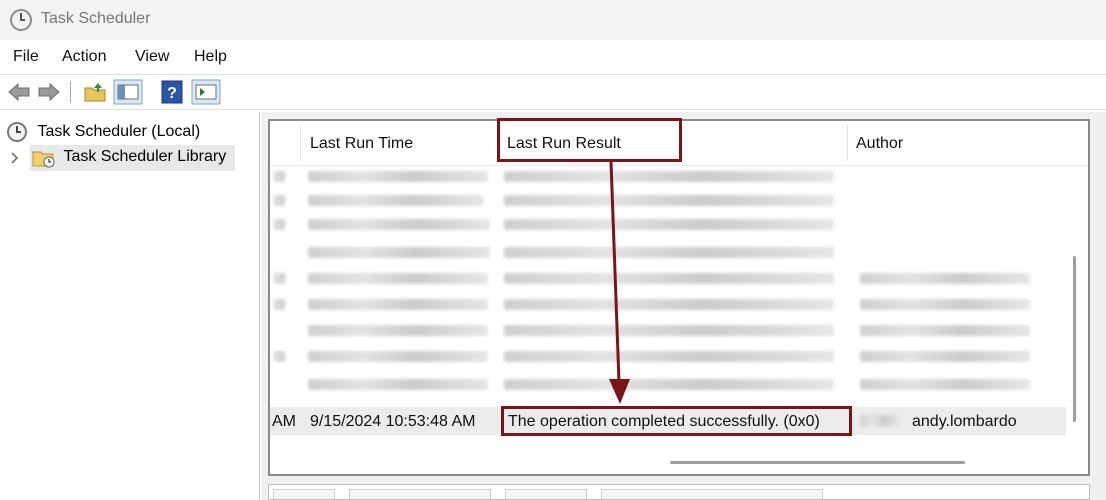 The height and width of the screenshot is (500, 1106). I want to click on help-icon: ?, so click(172, 92).